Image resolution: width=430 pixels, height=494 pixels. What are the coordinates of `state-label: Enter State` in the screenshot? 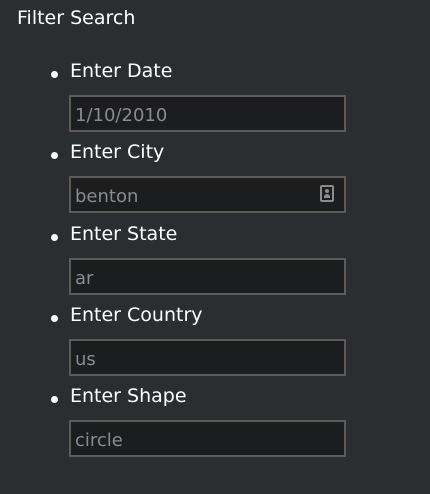 It's located at (124, 234).